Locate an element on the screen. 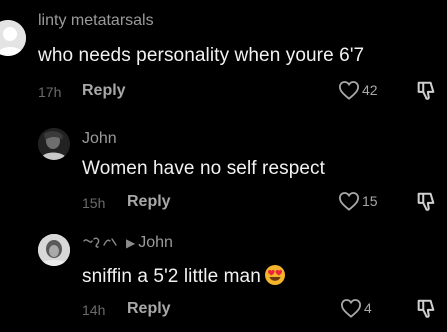  comment-username: John is located at coordinates (99, 139).